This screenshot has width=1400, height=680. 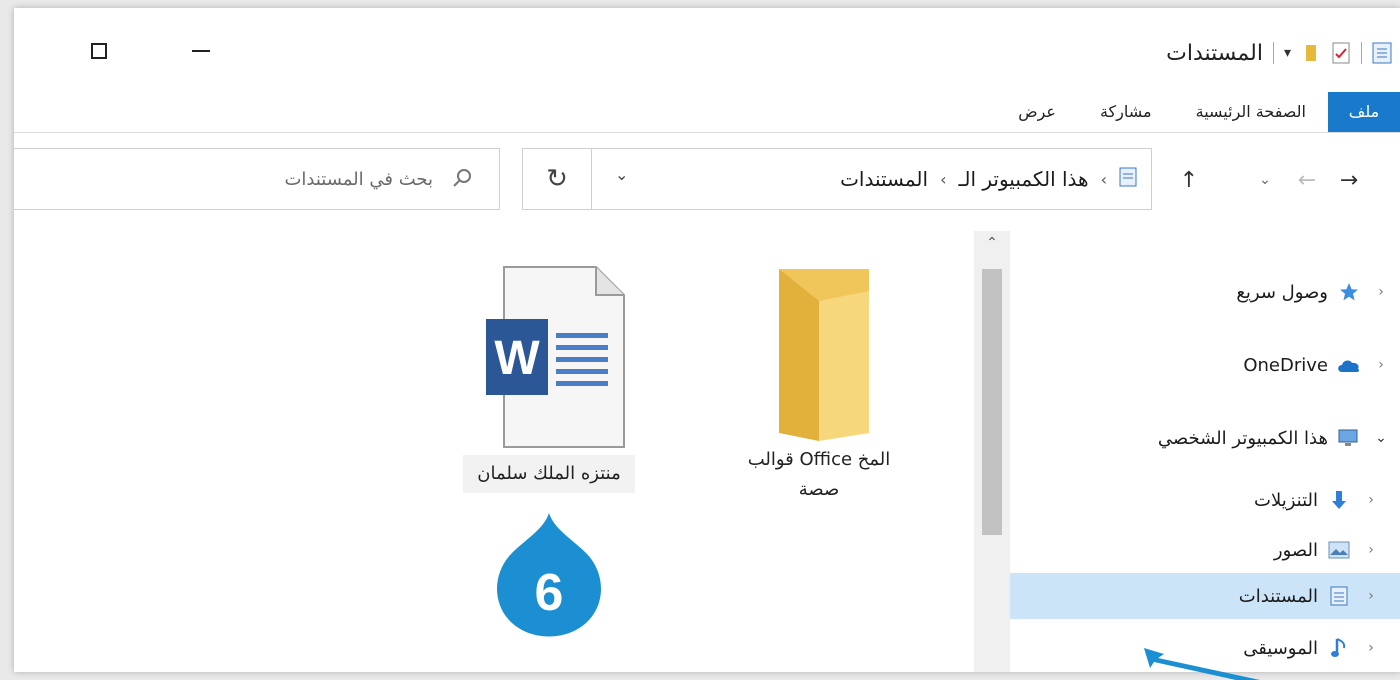 What do you see at coordinates (1189, 180) in the screenshot?
I see `up-arrow-icon: ↑` at bounding box center [1189, 180].